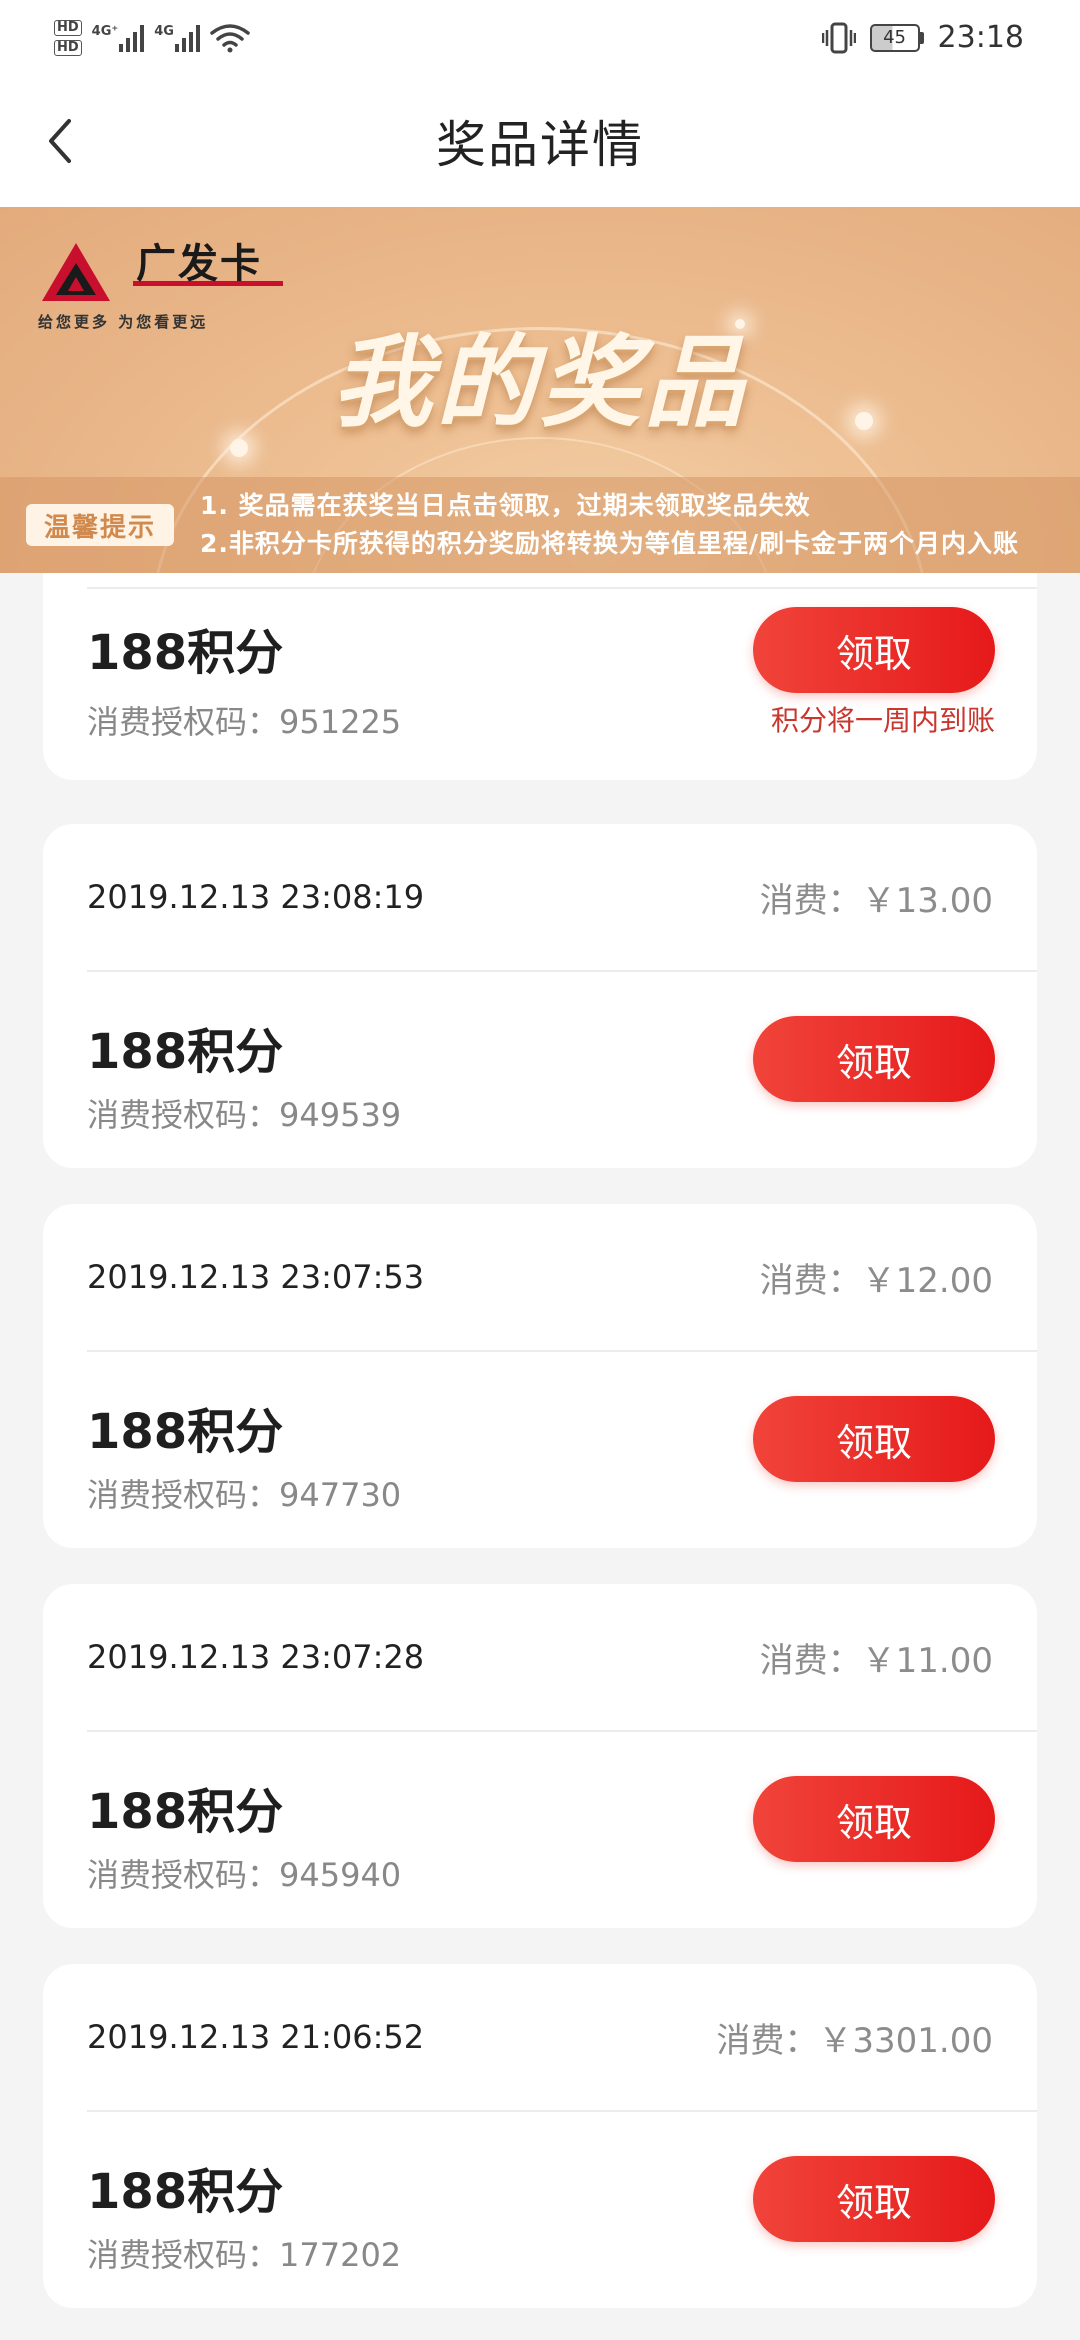 This screenshot has width=1080, height=2340. What do you see at coordinates (610, 543) in the screenshot?
I see `notice-line-2: 2.非积分卡所获得的积分奖励将转换为等值里程/刷卡金于两个月内入账` at bounding box center [610, 543].